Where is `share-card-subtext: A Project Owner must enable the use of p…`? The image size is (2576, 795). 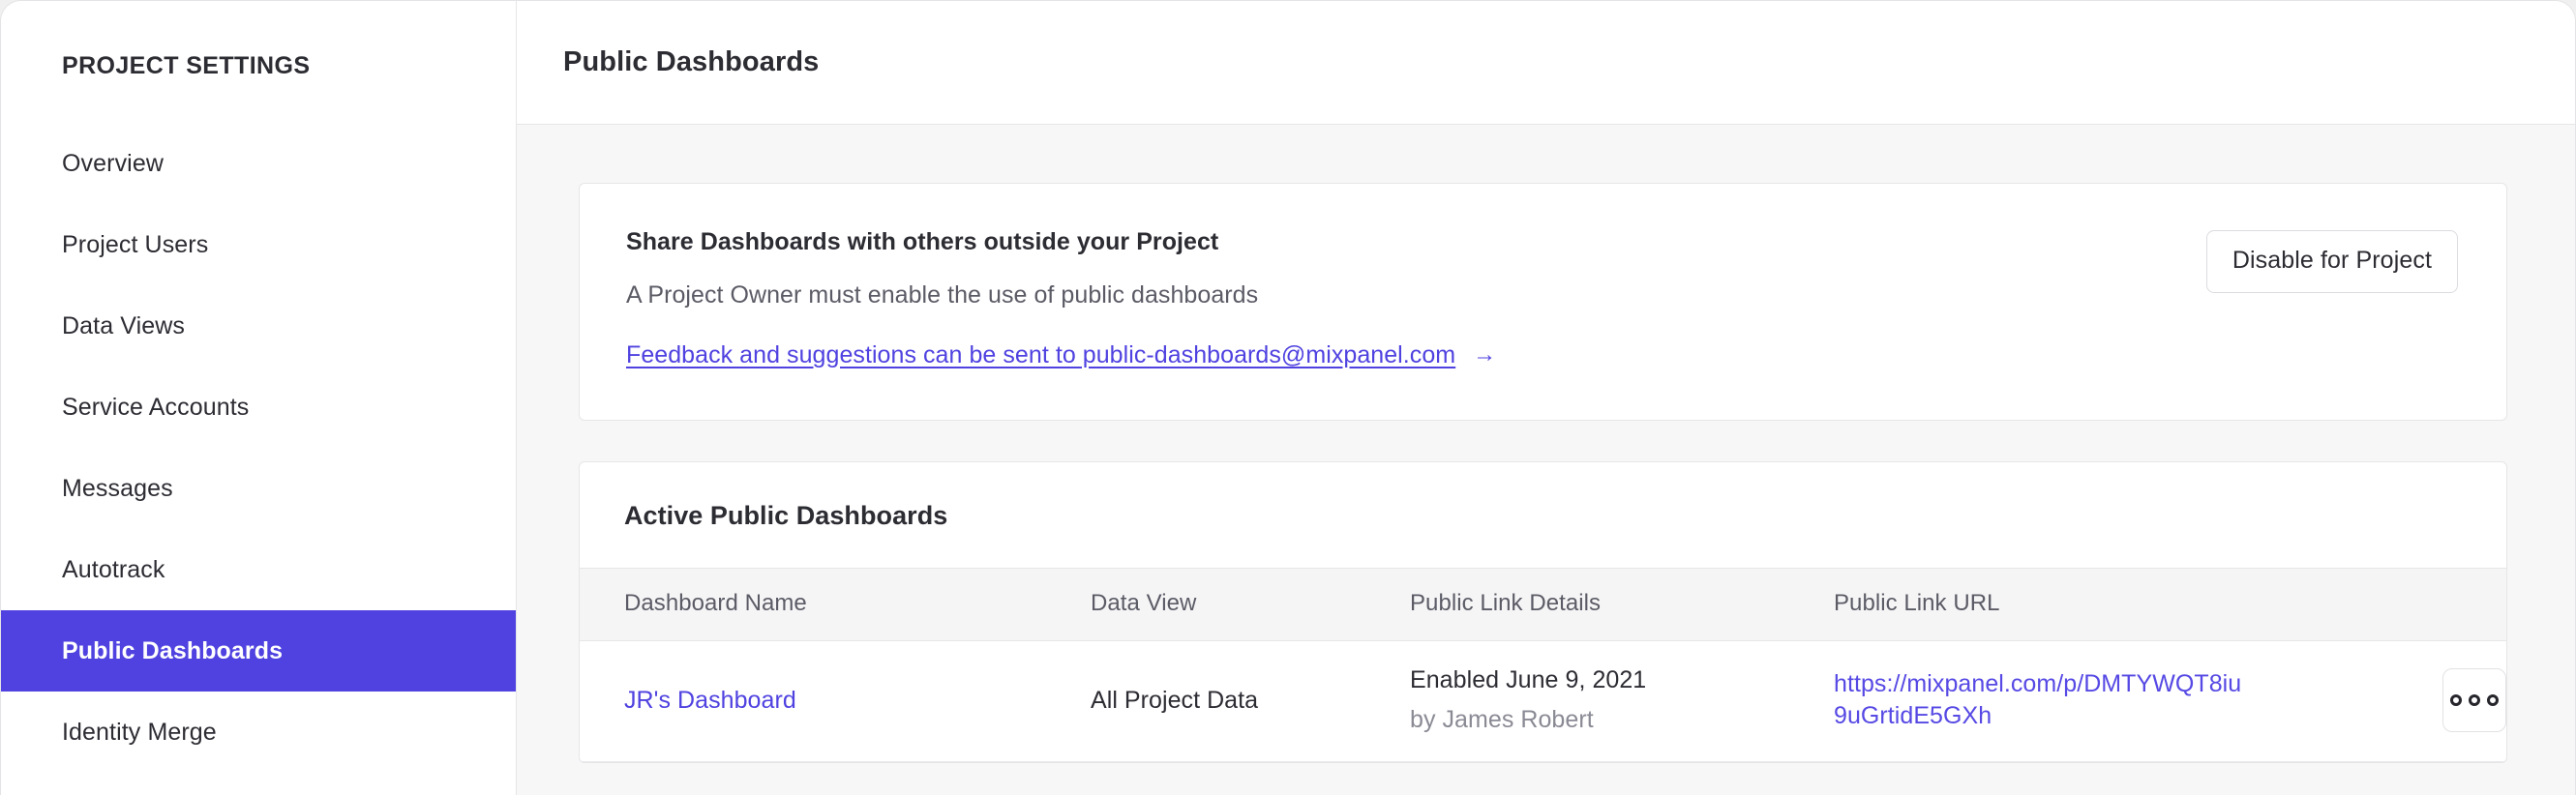 share-card-subtext: A Project Owner must enable the use of p… is located at coordinates (942, 295).